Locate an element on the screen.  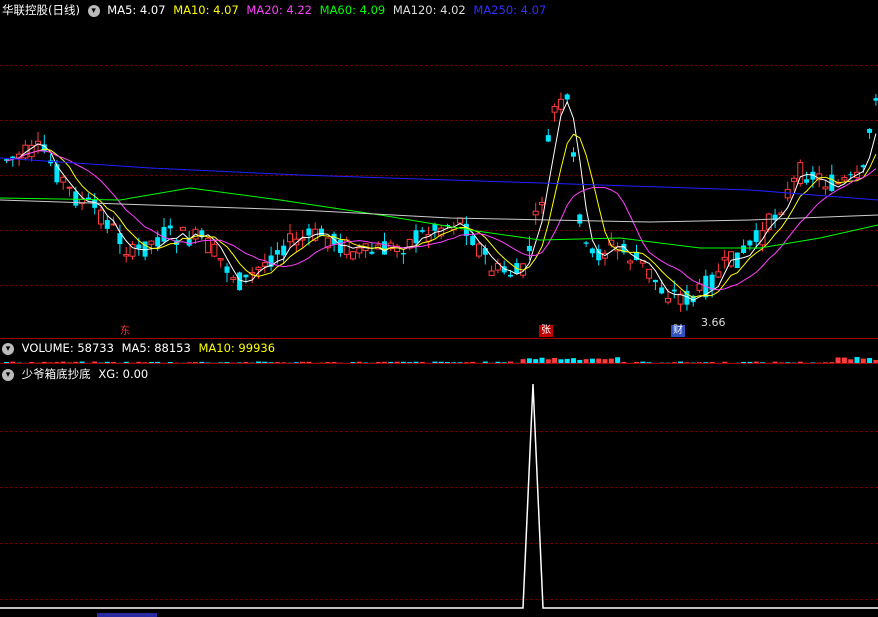
volume-pane: ▾ VOLUME: 58733 MA5: 88153 MA10: 99936 is located at coordinates (439, 351).